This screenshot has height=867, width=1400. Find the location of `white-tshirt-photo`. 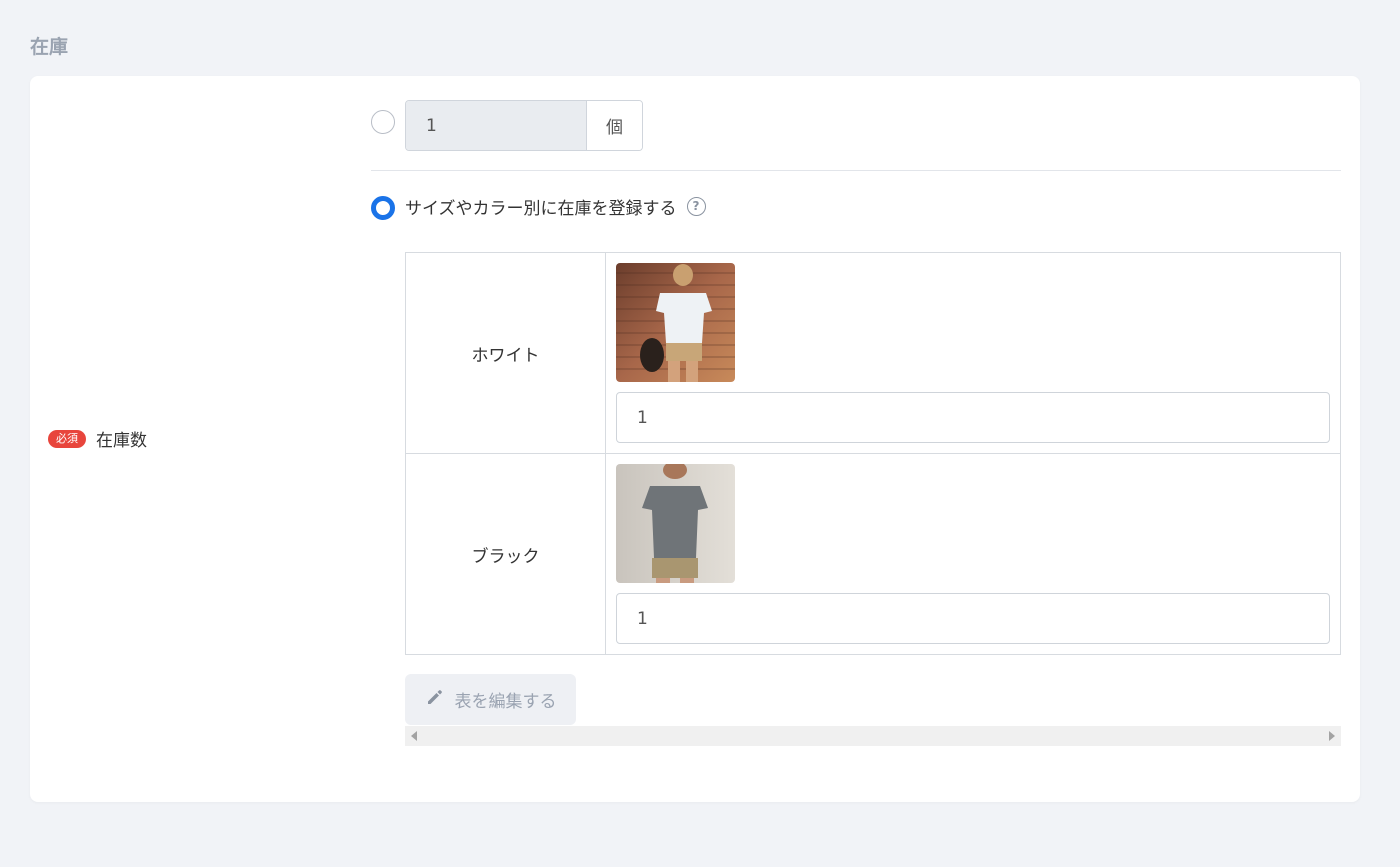

white-tshirt-photo is located at coordinates (675, 322).